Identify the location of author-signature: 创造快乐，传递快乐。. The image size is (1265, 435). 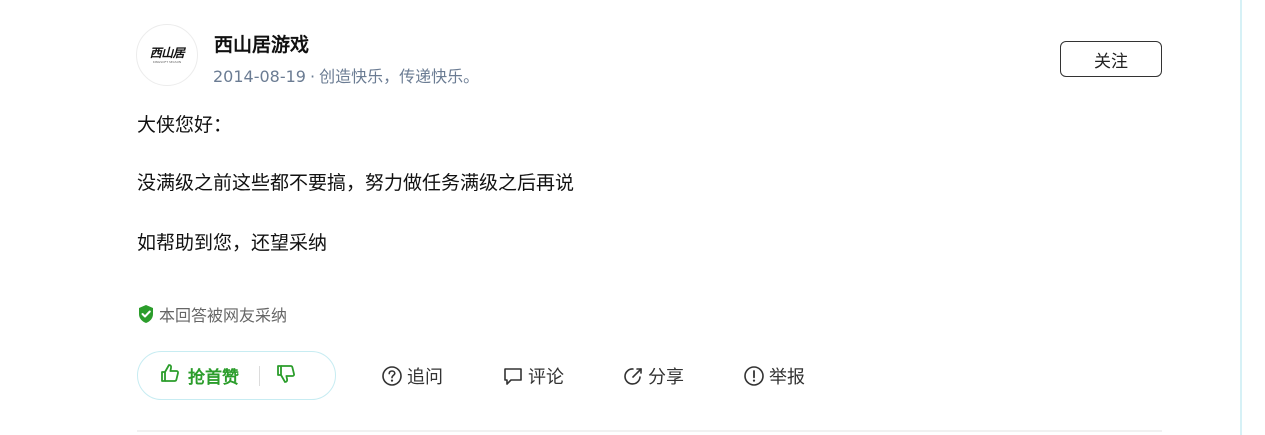
(399, 76).